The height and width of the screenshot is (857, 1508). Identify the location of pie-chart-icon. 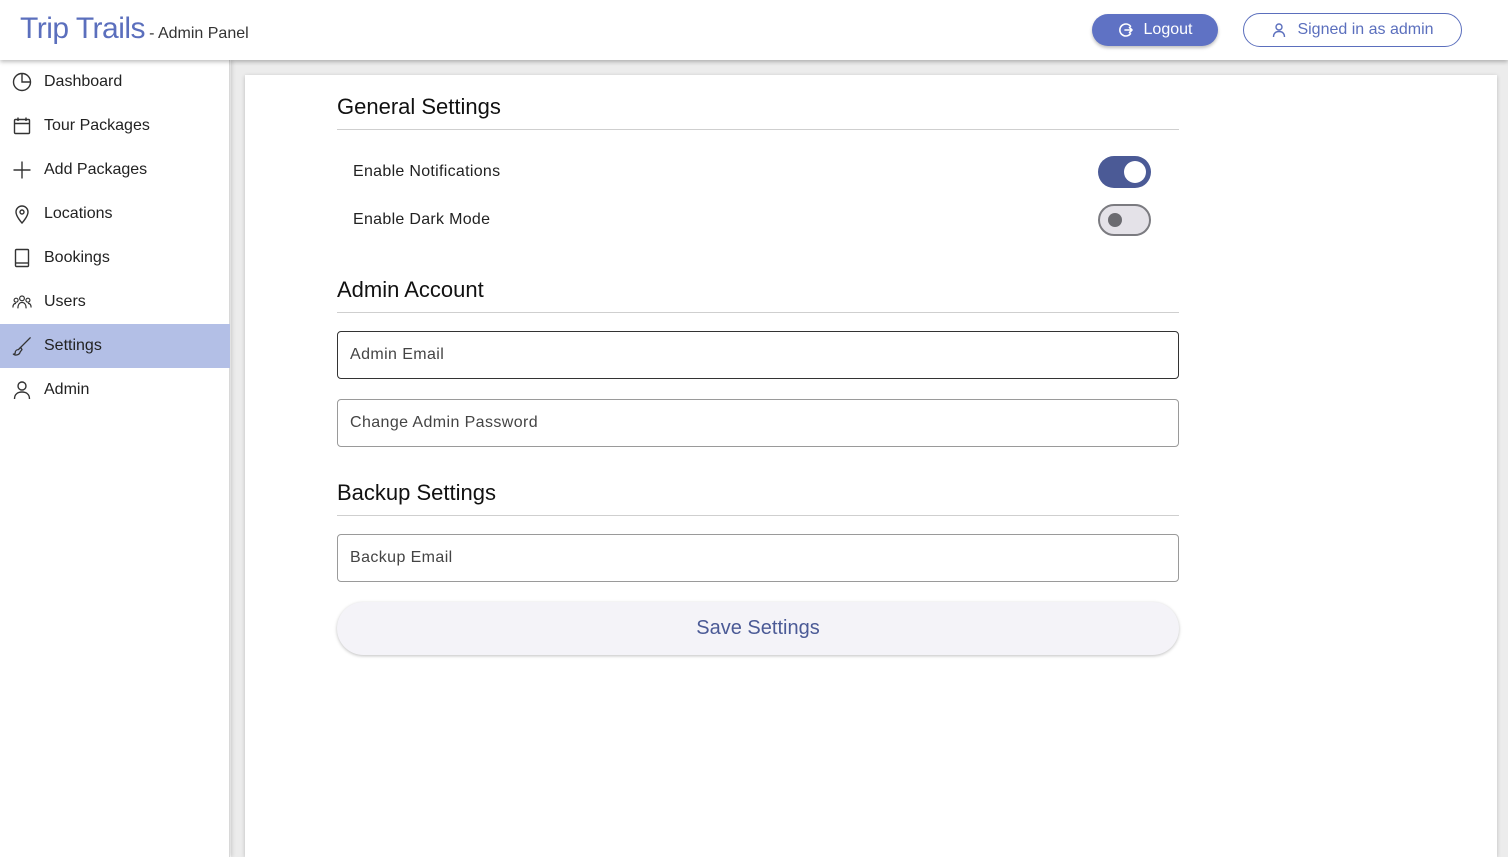
(22, 82).